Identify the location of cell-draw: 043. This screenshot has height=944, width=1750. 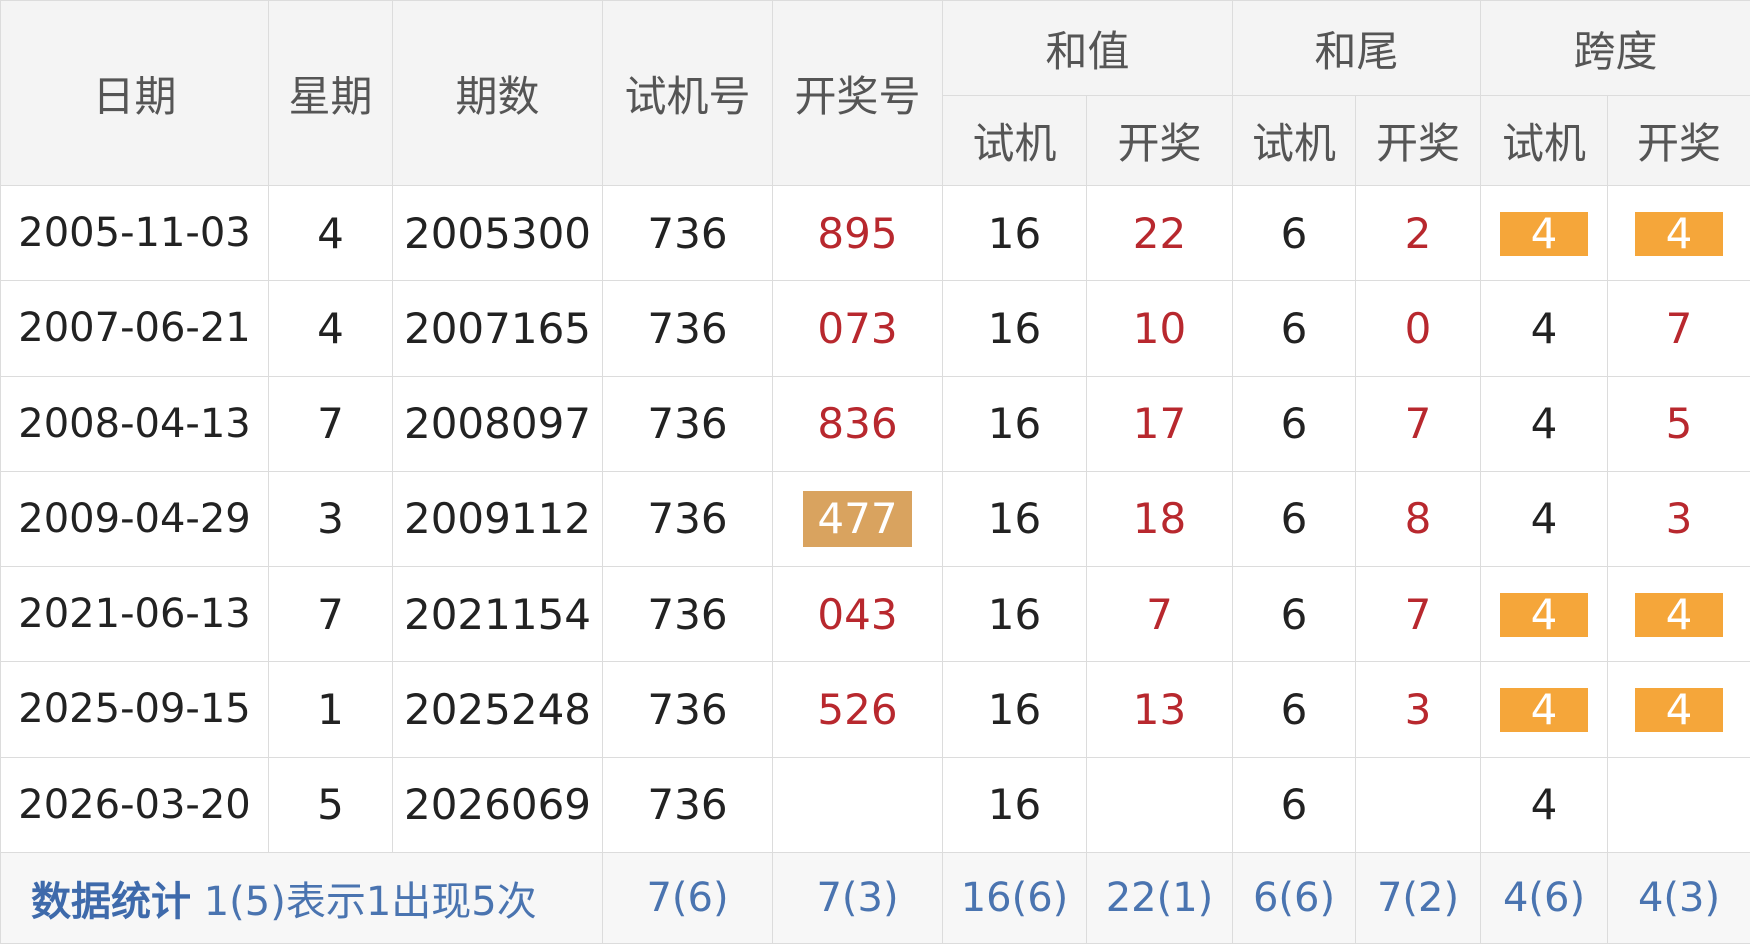
(857, 614).